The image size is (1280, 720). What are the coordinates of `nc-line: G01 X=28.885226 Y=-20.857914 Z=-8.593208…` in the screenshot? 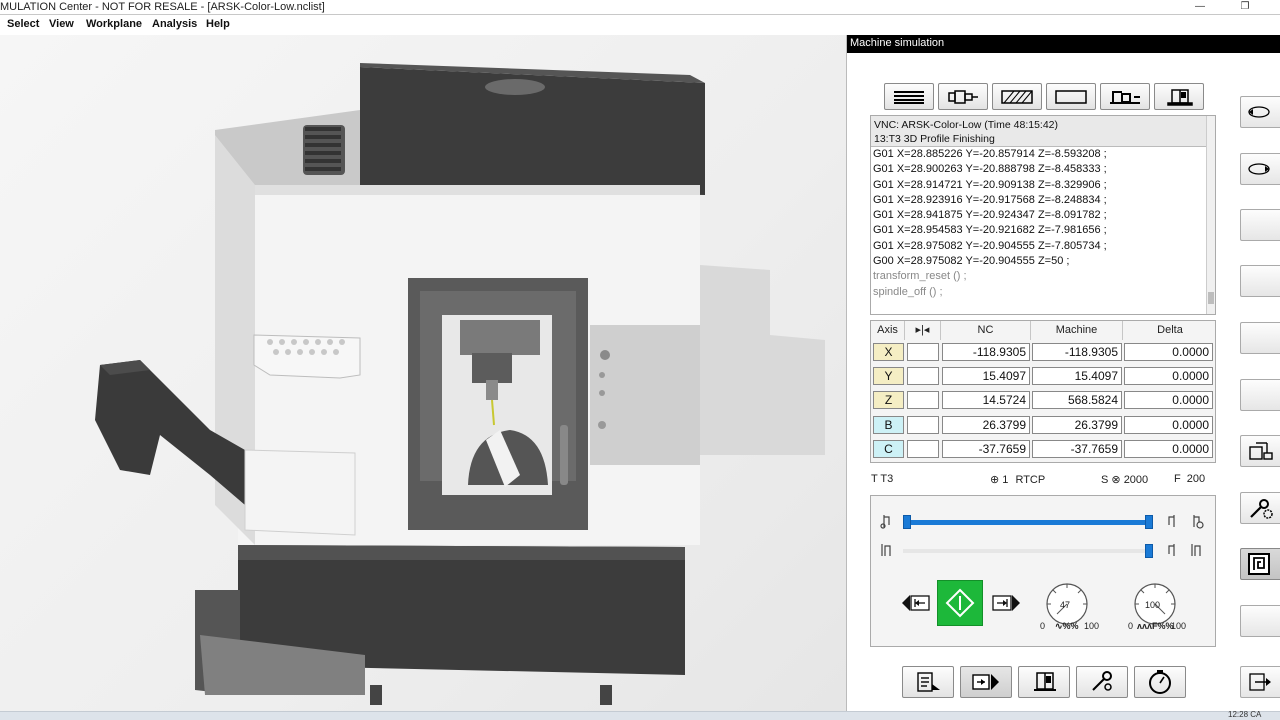 It's located at (1043, 154).